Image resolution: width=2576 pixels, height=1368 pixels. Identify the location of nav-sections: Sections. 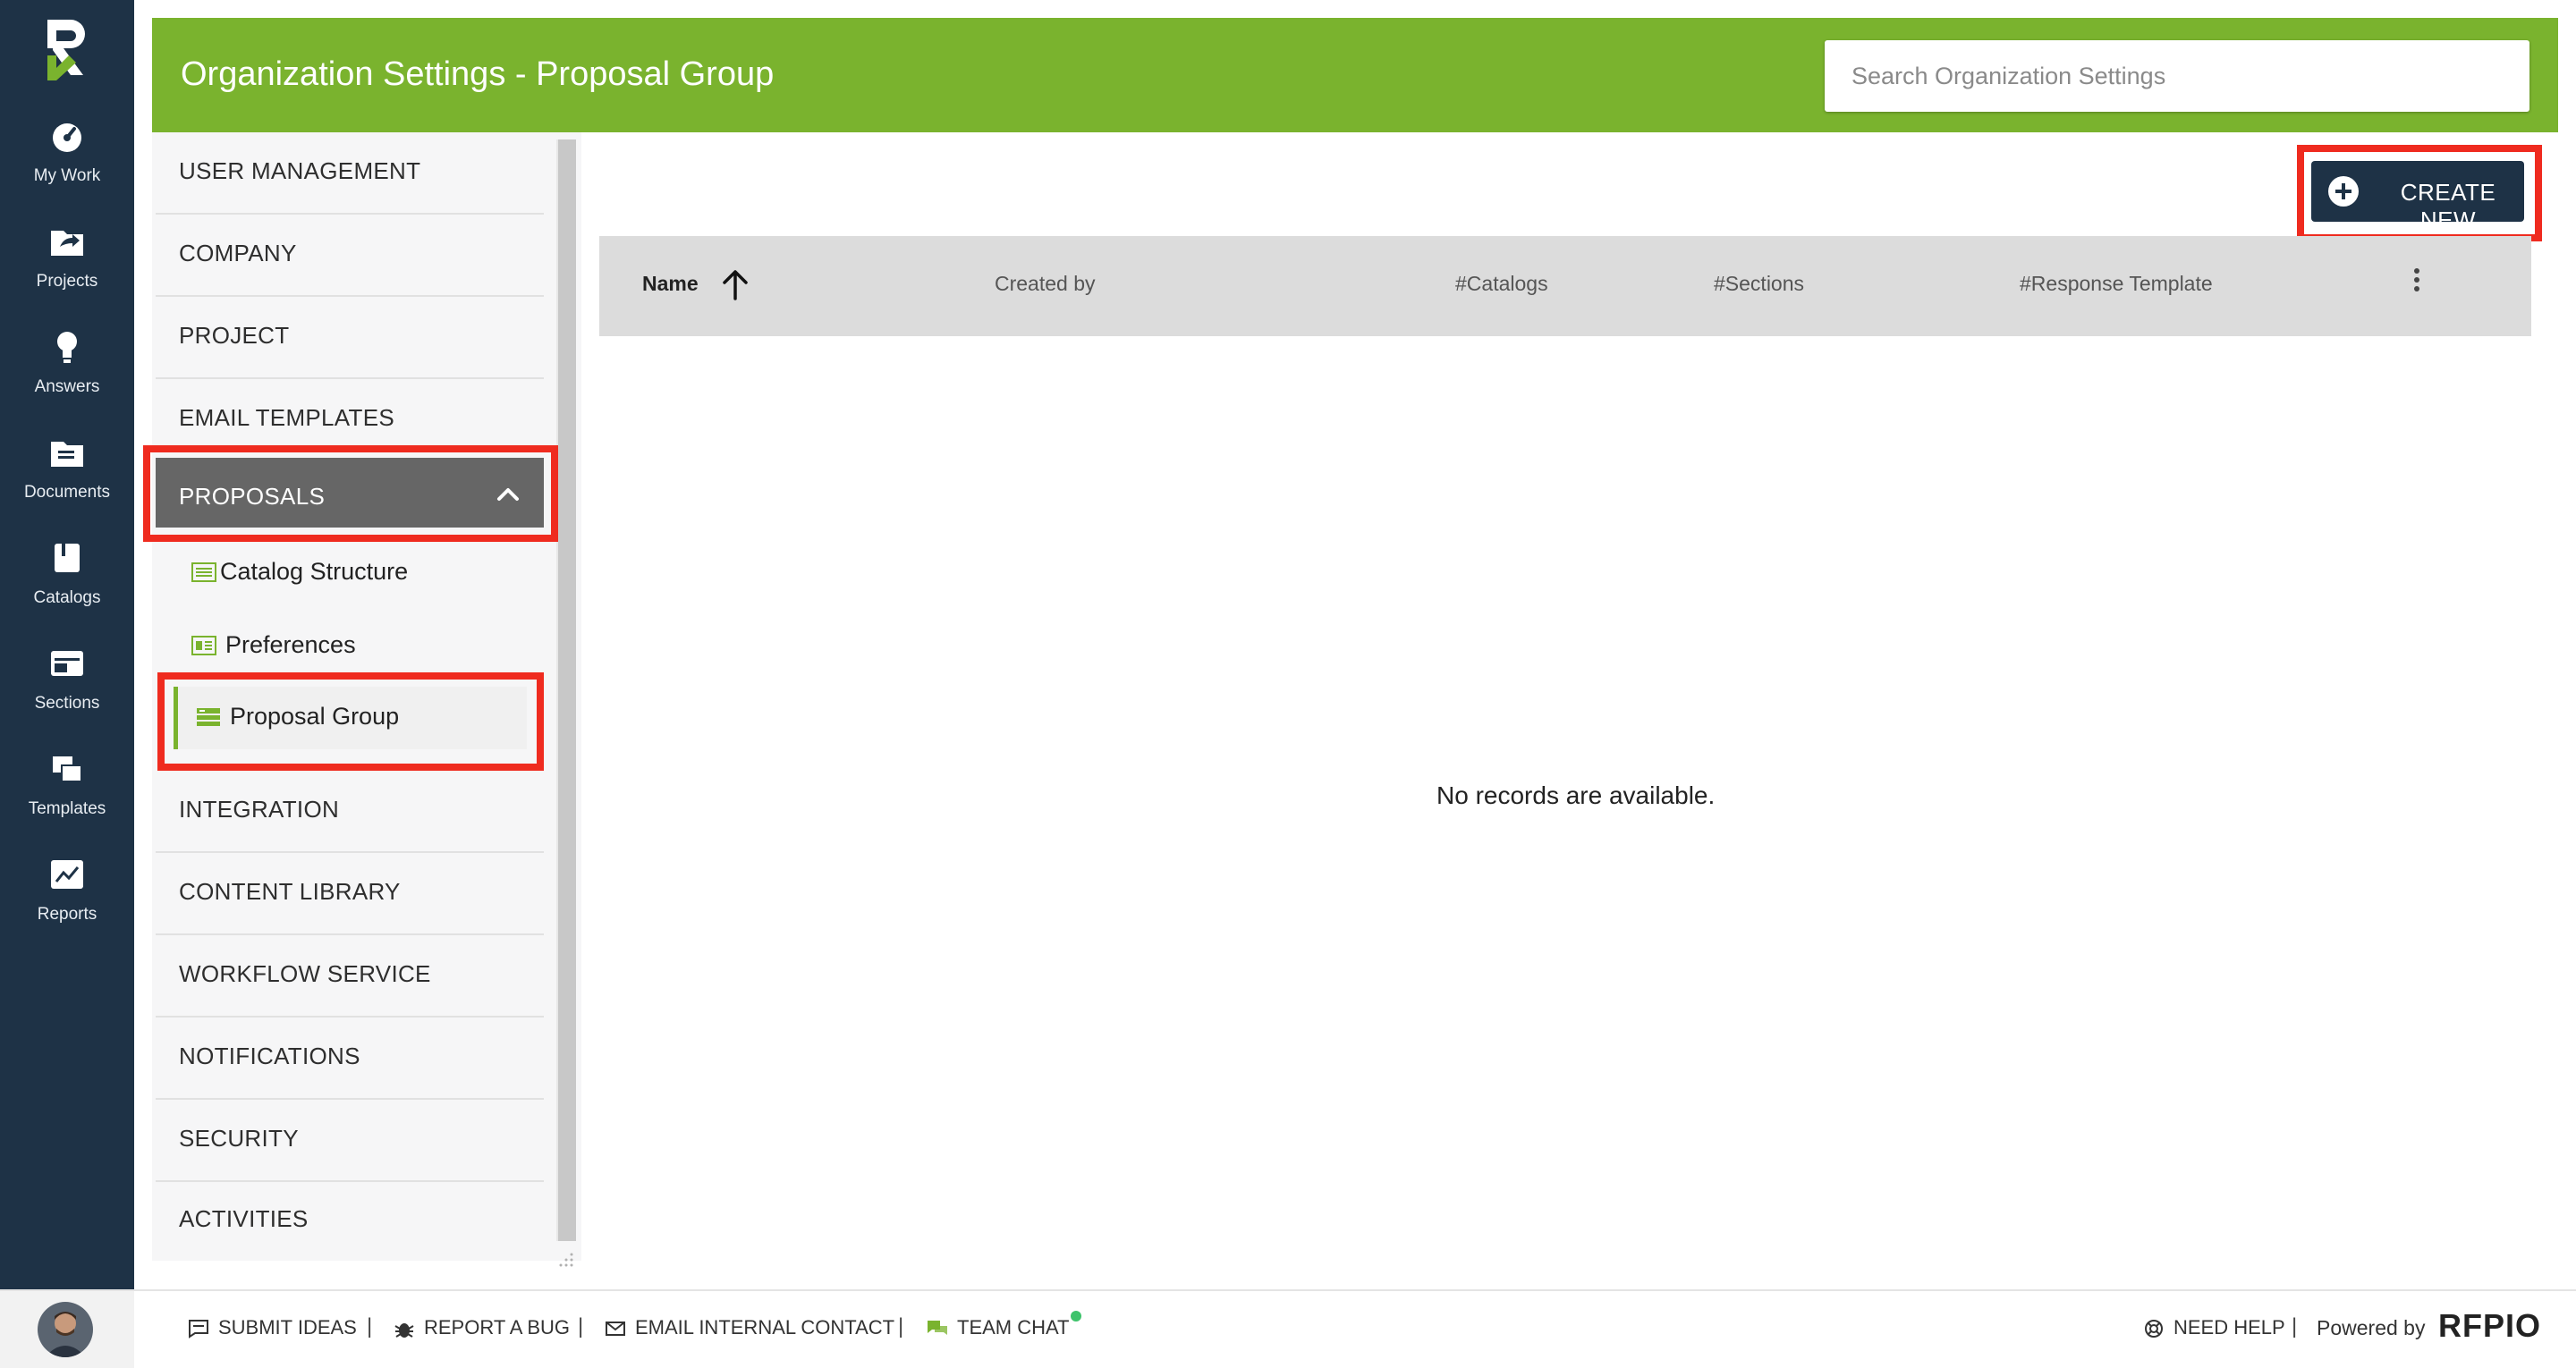
(67, 681).